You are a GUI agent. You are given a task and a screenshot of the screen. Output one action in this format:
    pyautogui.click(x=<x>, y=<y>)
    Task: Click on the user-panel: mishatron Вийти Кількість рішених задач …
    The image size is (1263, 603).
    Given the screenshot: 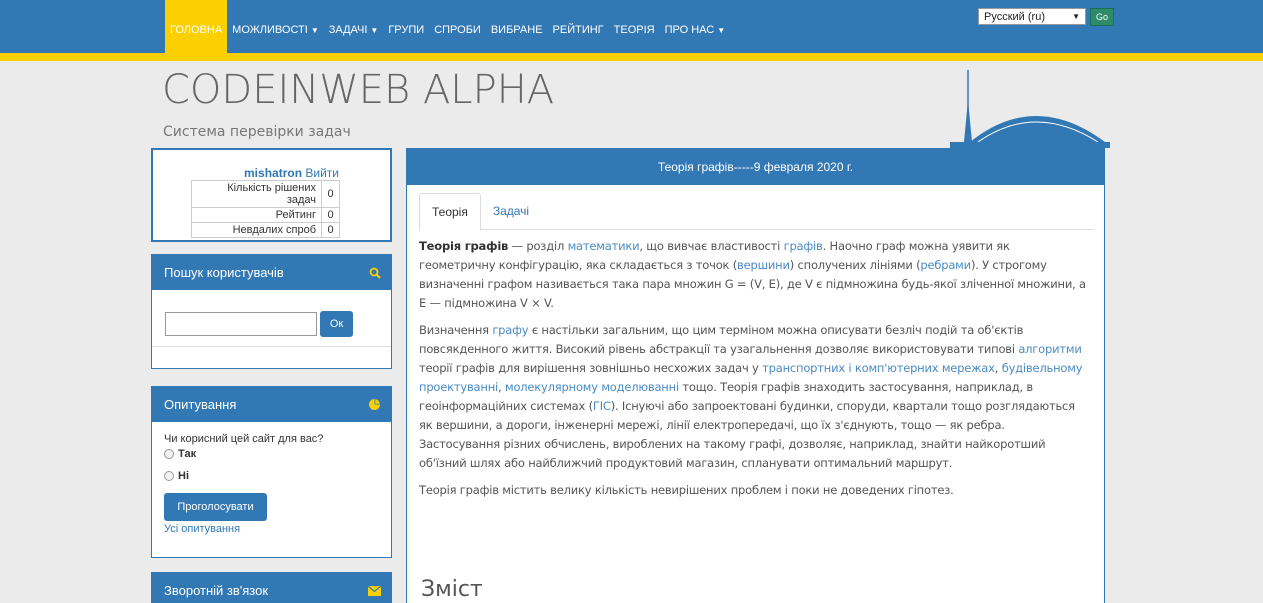 What is the action you would take?
    pyautogui.click(x=271, y=195)
    